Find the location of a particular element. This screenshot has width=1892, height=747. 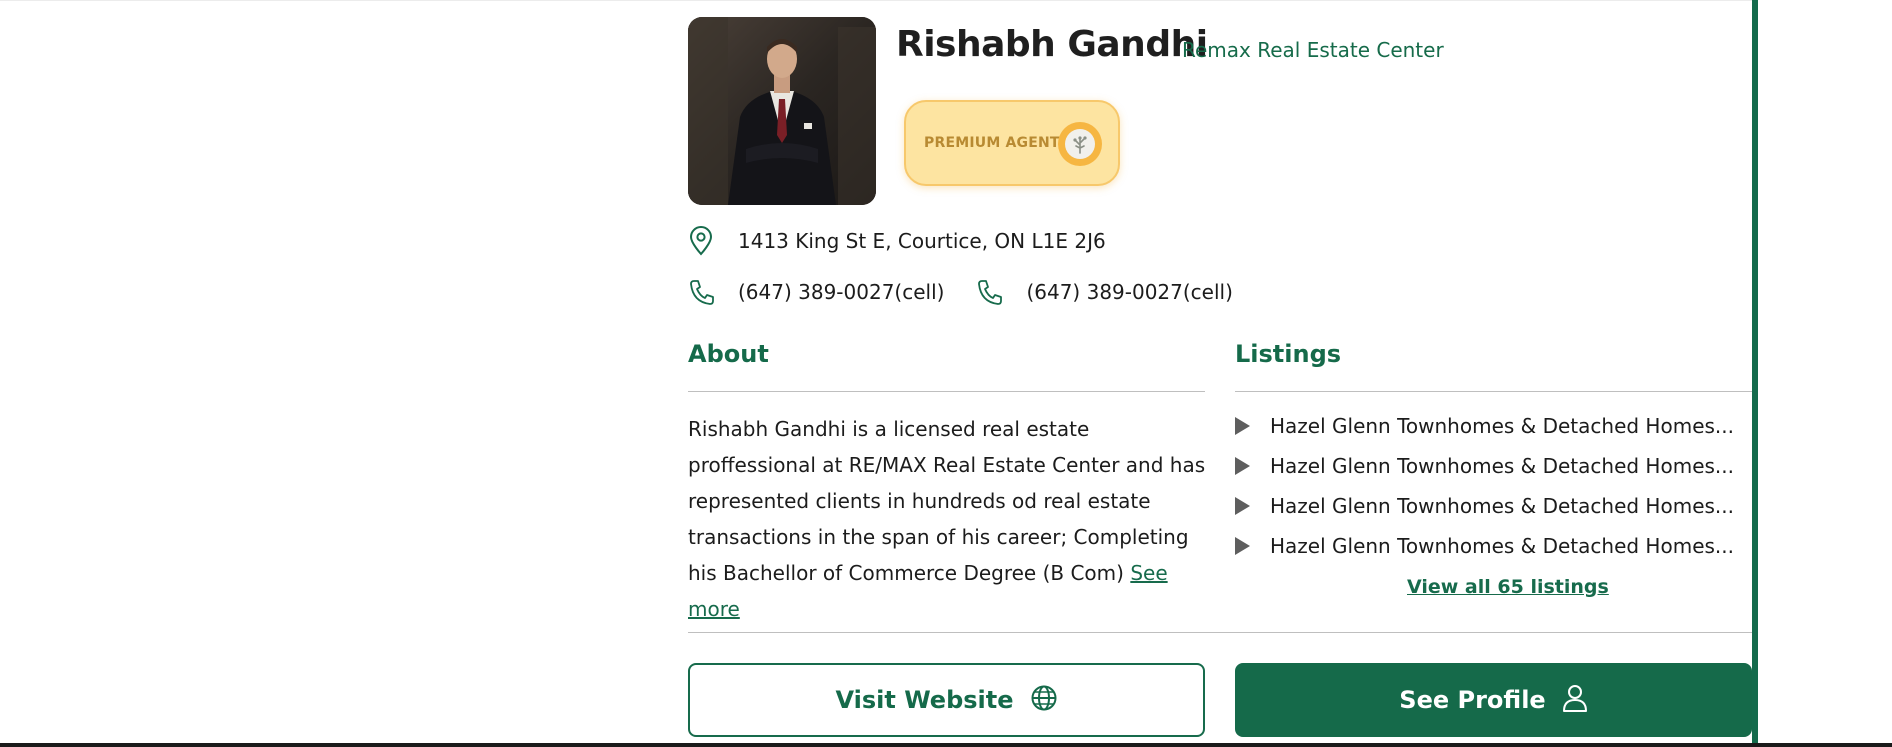

map-pin-icon is located at coordinates (701, 241).